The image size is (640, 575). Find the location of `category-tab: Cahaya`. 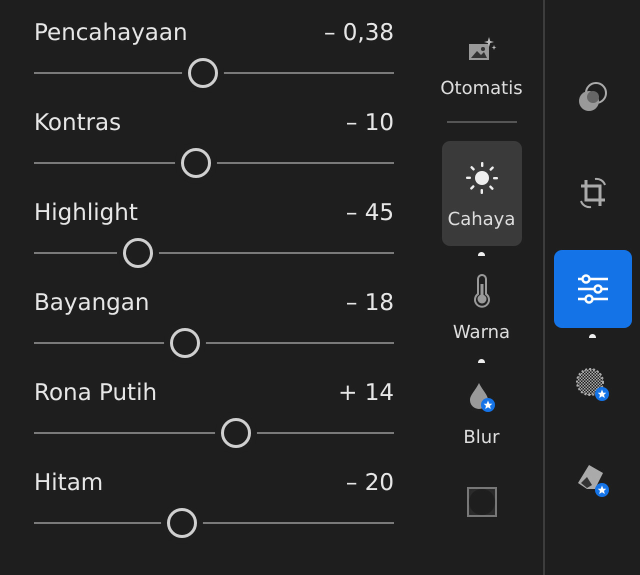

category-tab: Cahaya is located at coordinates (482, 193).